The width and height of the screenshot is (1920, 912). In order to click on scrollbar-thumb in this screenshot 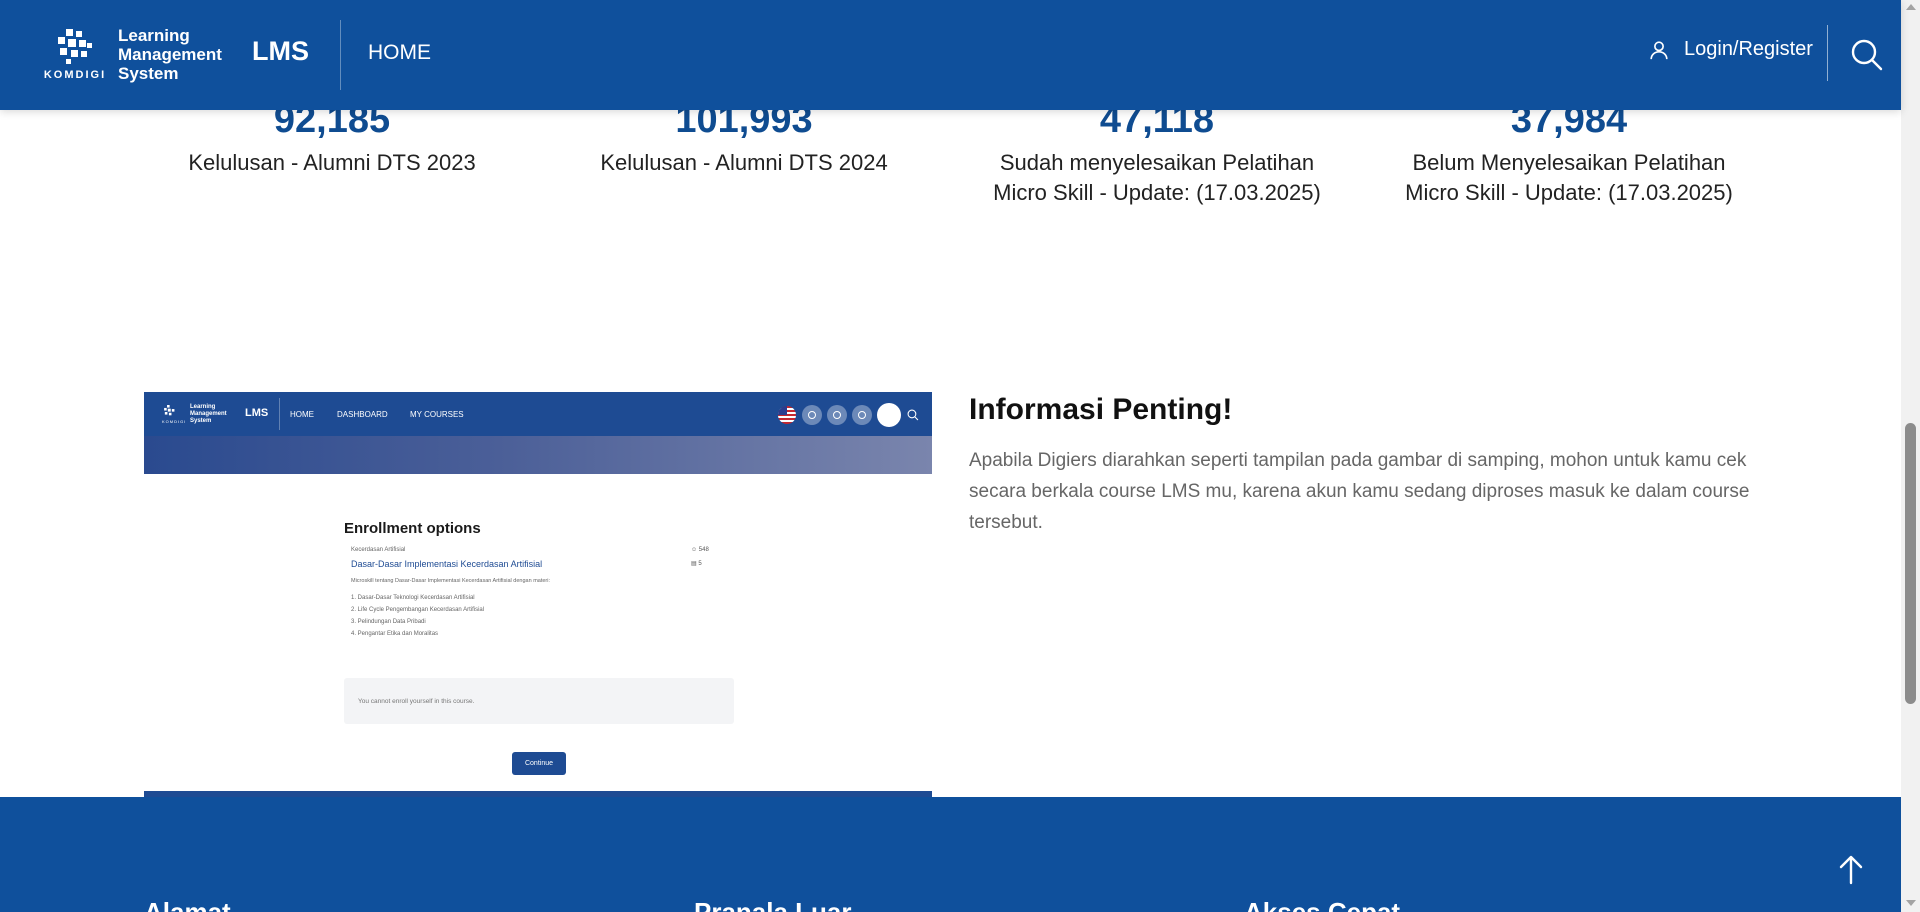, I will do `click(1910, 563)`.